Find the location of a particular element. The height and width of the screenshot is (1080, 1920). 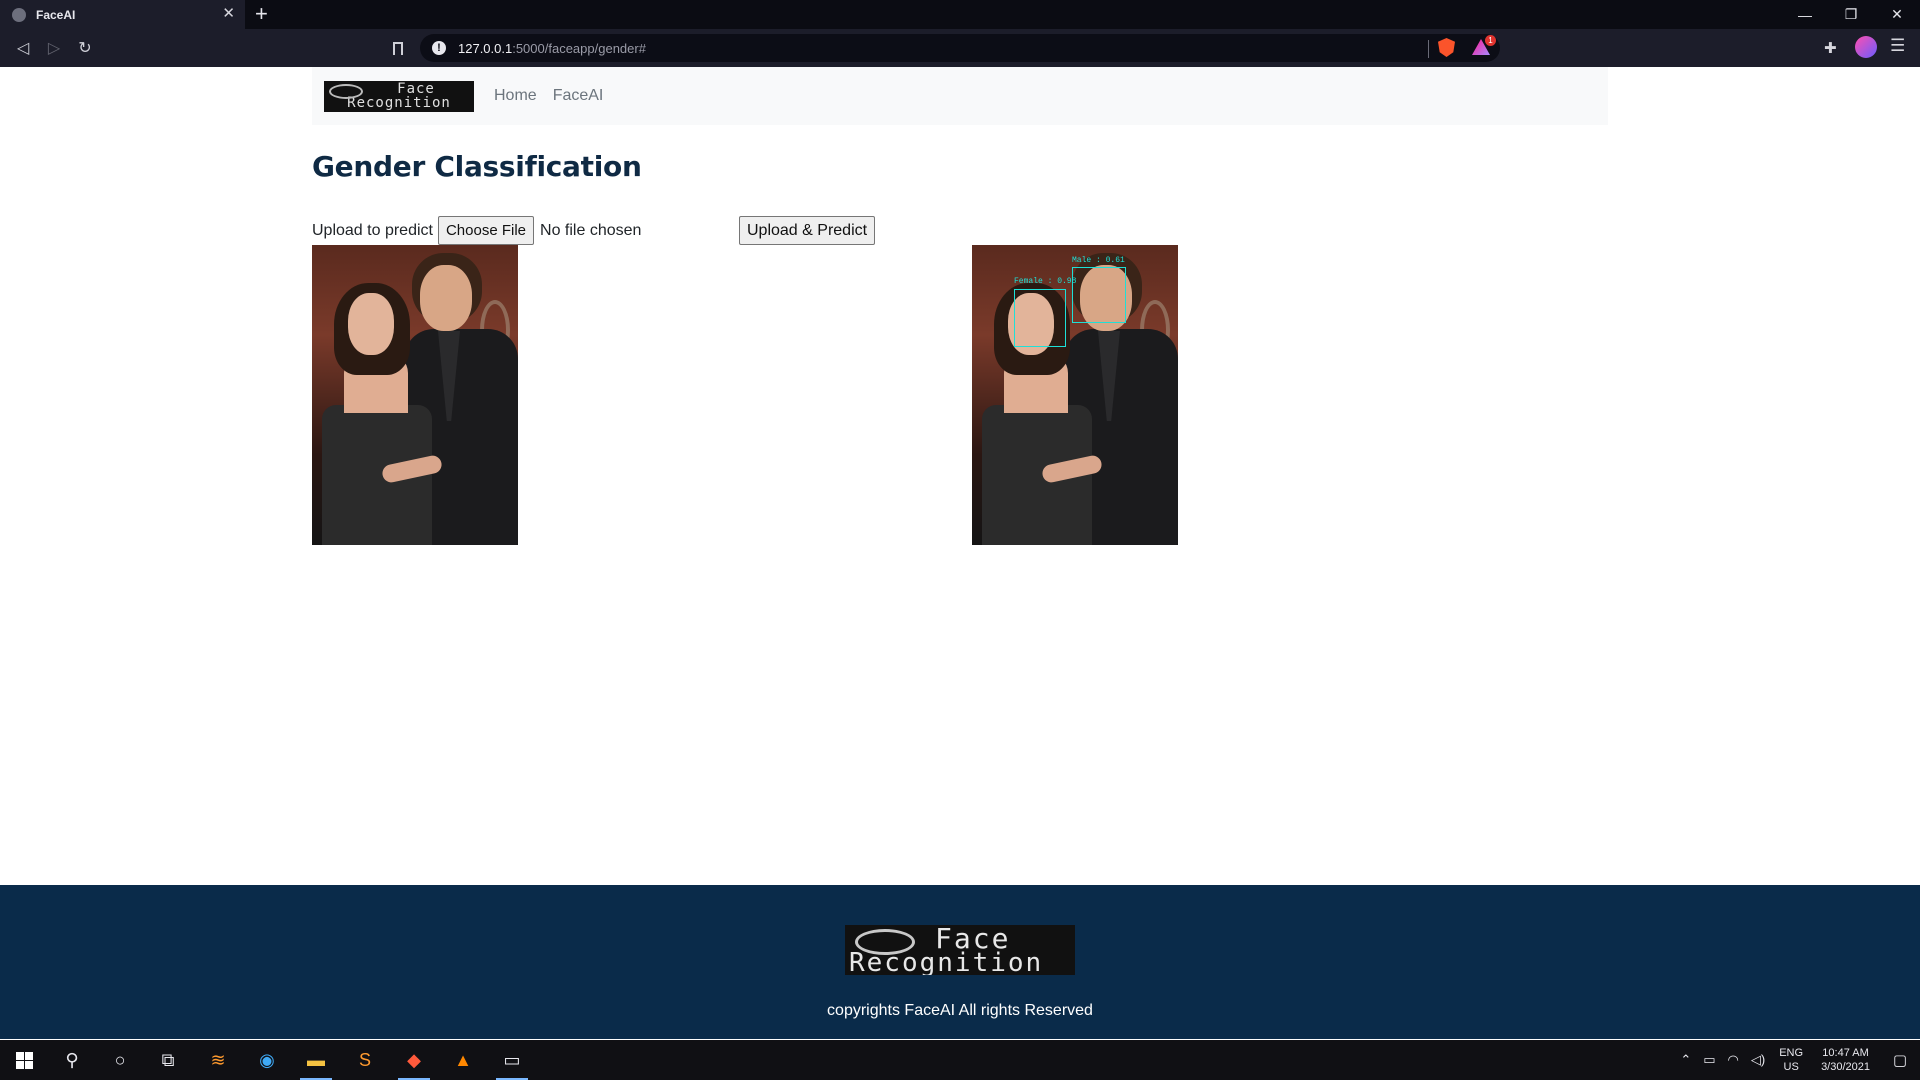

site-navbar: Face Recognition Home FaceAI is located at coordinates (960, 96).